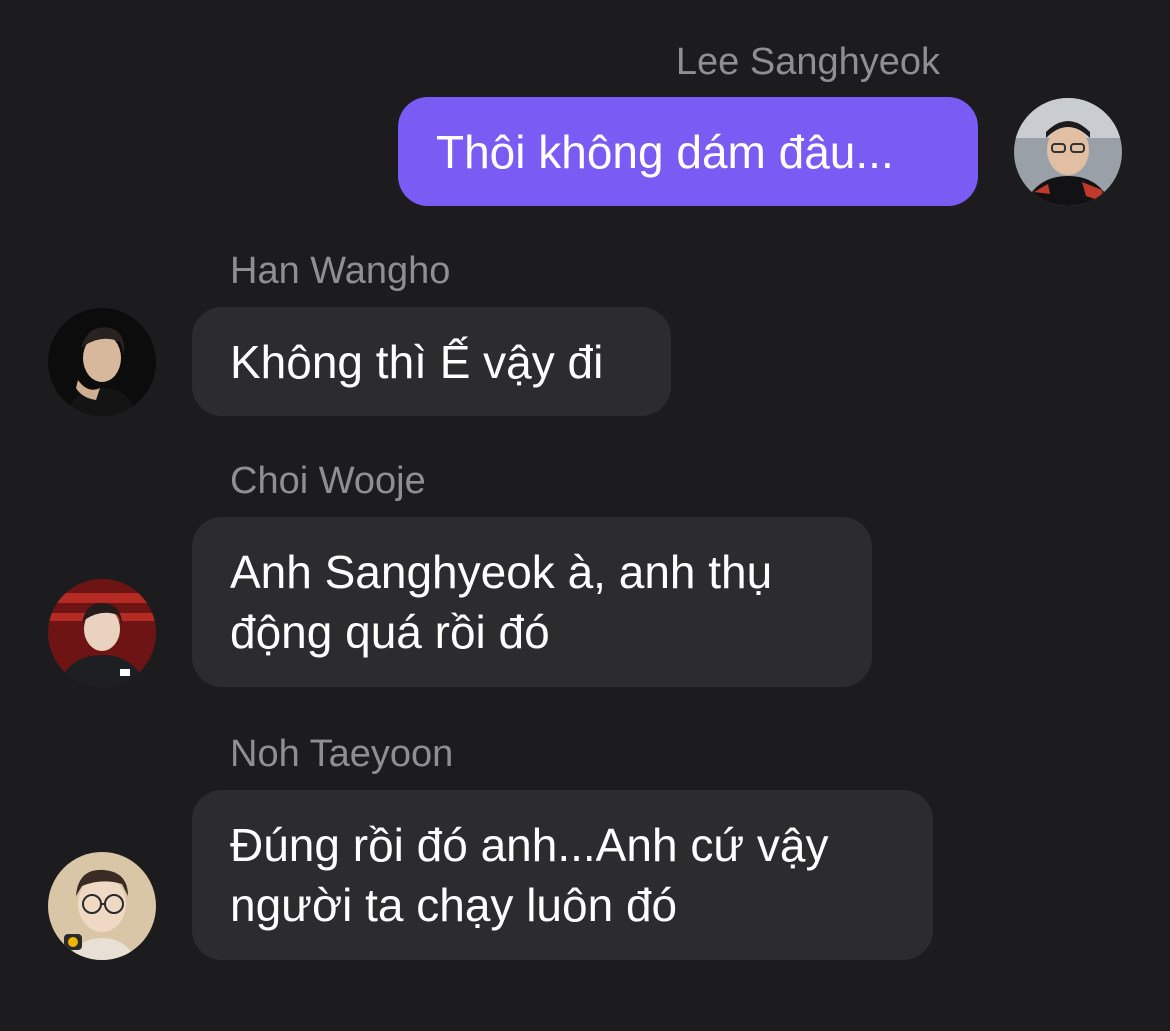  I want to click on message-bubble: Không thì Ế vậy đi, so click(431, 361).